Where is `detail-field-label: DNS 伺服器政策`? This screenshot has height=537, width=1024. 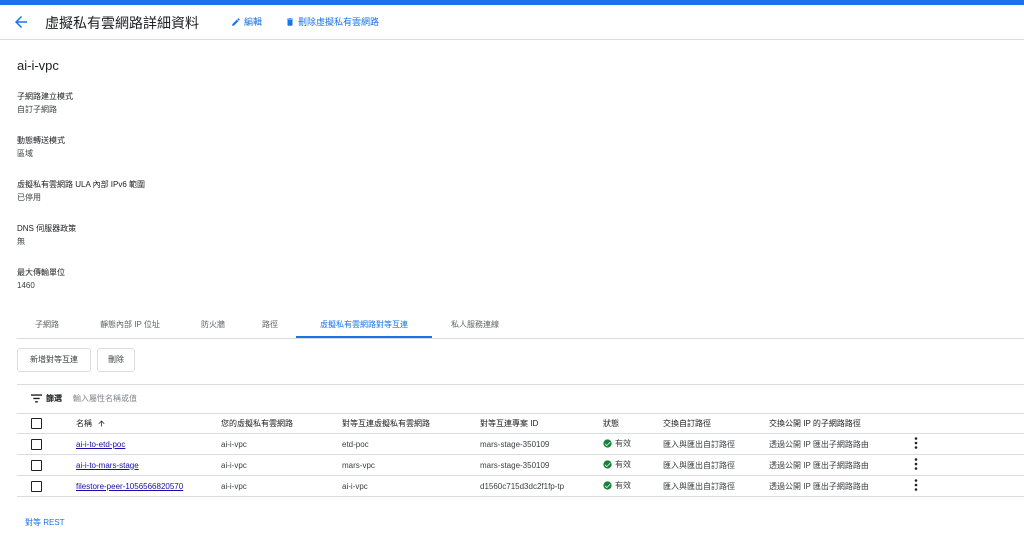
detail-field-label: DNS 伺服器政策 is located at coordinates (47, 228).